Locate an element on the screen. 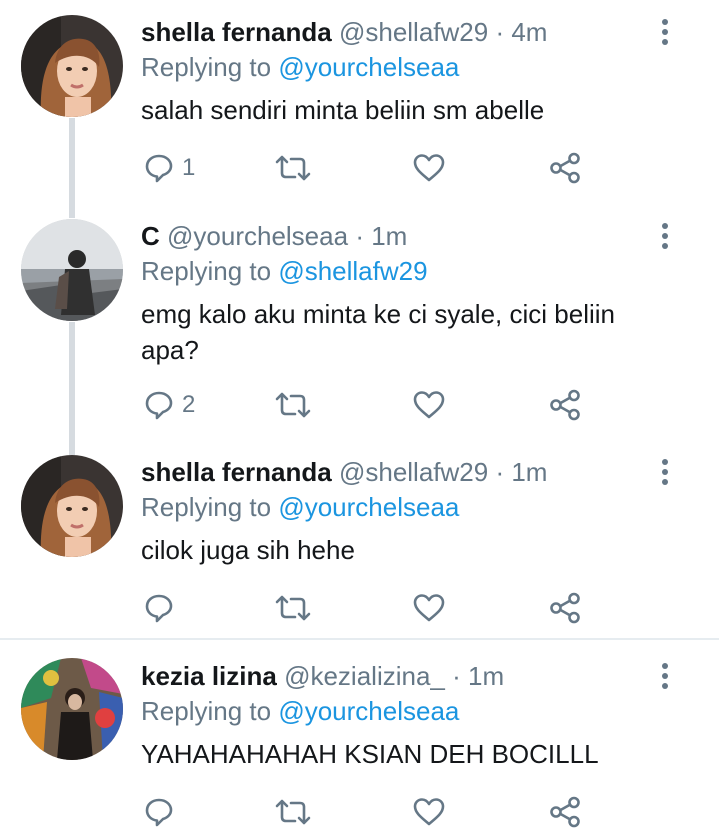 The width and height of the screenshot is (719, 837). reply-count: 1 is located at coordinates (189, 167).